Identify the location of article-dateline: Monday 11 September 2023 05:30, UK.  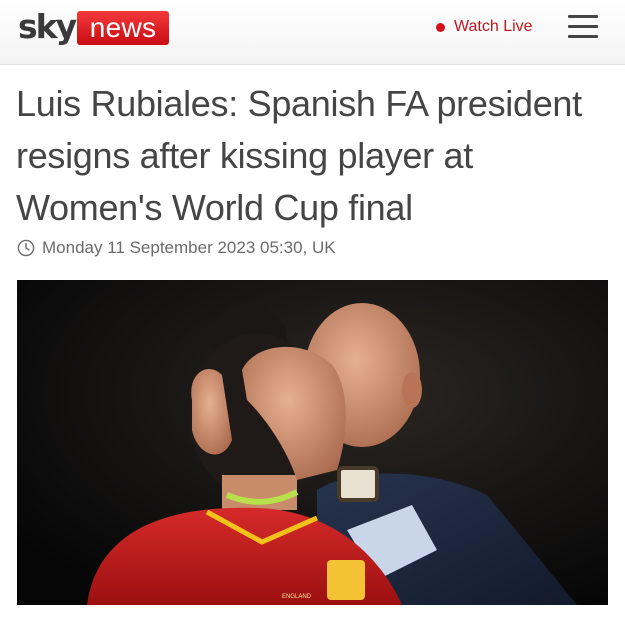
(176, 248).